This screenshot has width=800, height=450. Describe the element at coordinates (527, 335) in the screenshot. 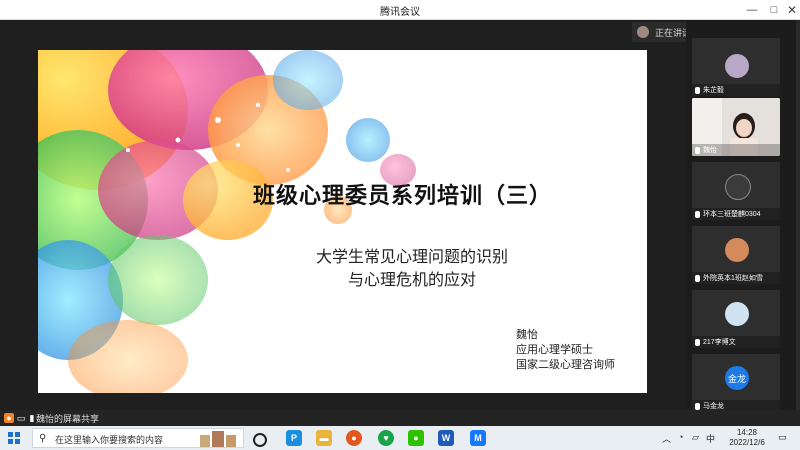

I see `slide-author-name: 魏怡` at that location.